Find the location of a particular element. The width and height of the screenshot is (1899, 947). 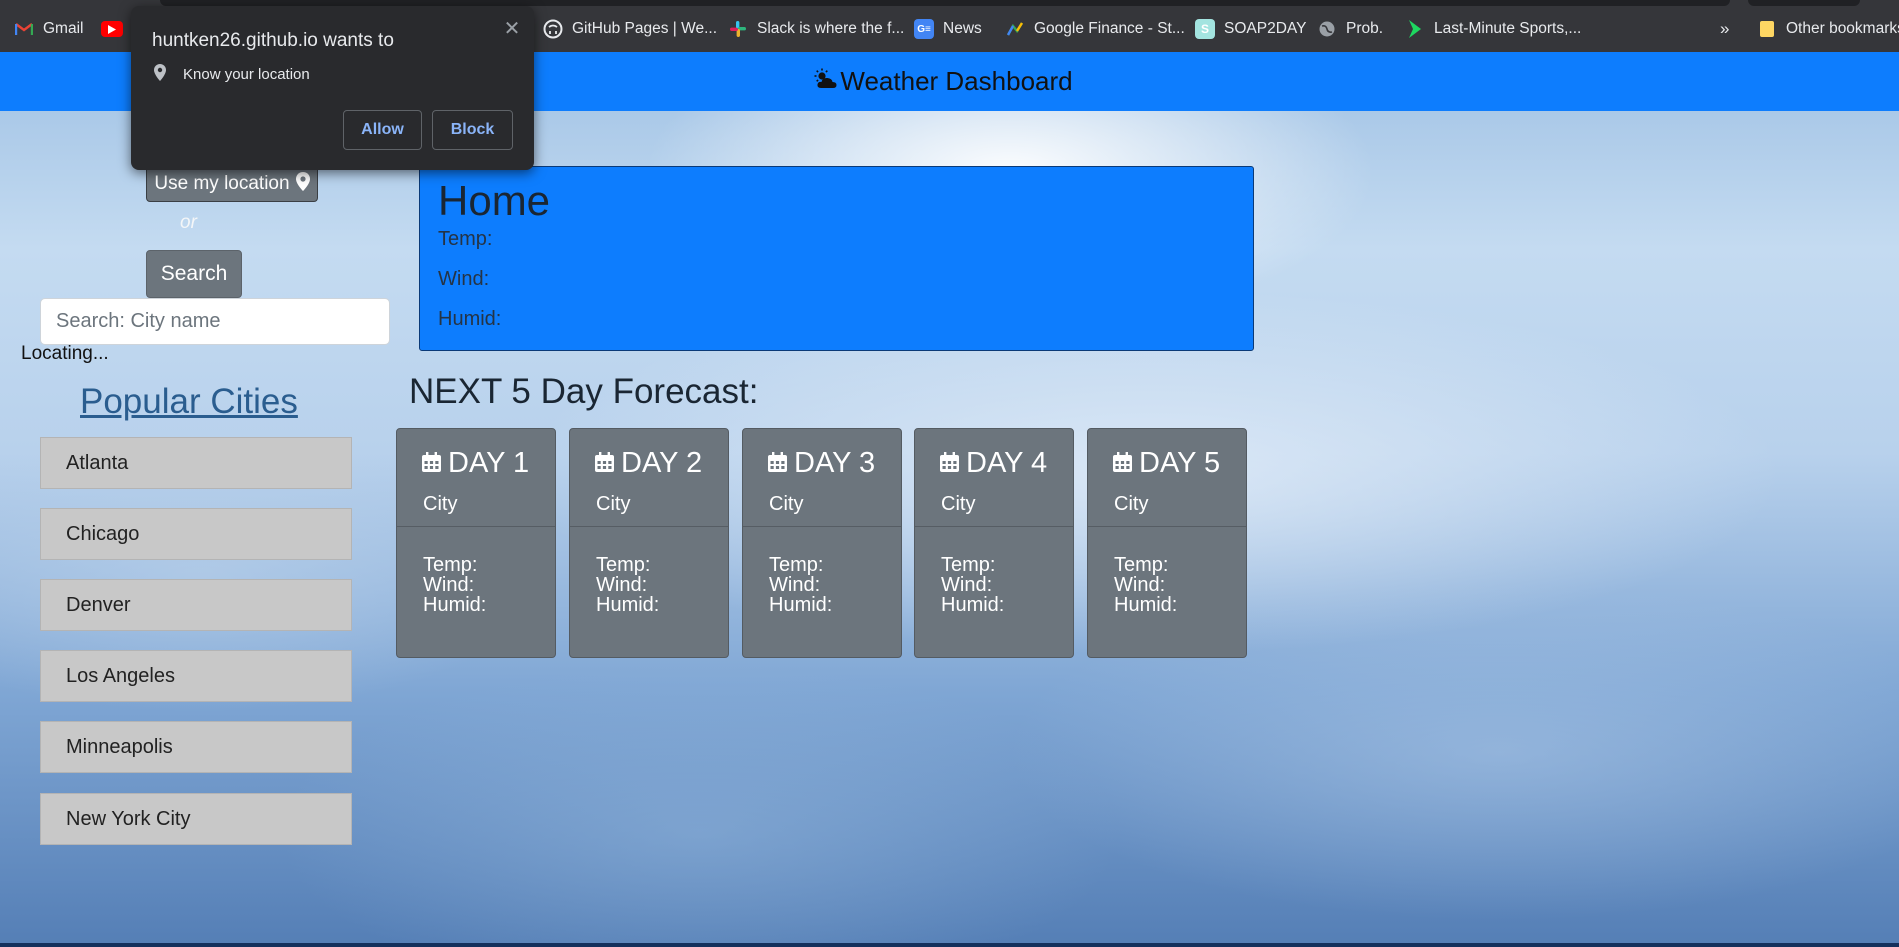

forecast-day-label: DAY 4 is located at coordinates (1007, 463).